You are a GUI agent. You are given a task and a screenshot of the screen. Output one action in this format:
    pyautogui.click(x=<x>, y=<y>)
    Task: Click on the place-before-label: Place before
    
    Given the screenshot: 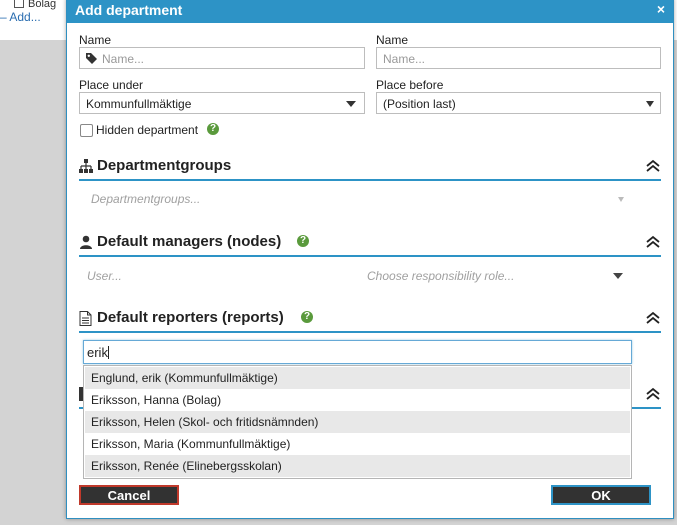 What is the action you would take?
    pyautogui.click(x=410, y=85)
    